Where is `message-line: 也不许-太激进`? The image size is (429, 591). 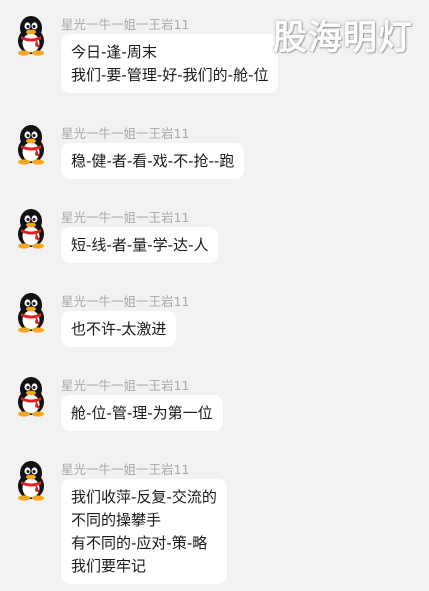
message-line: 也不许-太激进 is located at coordinates (119, 329).